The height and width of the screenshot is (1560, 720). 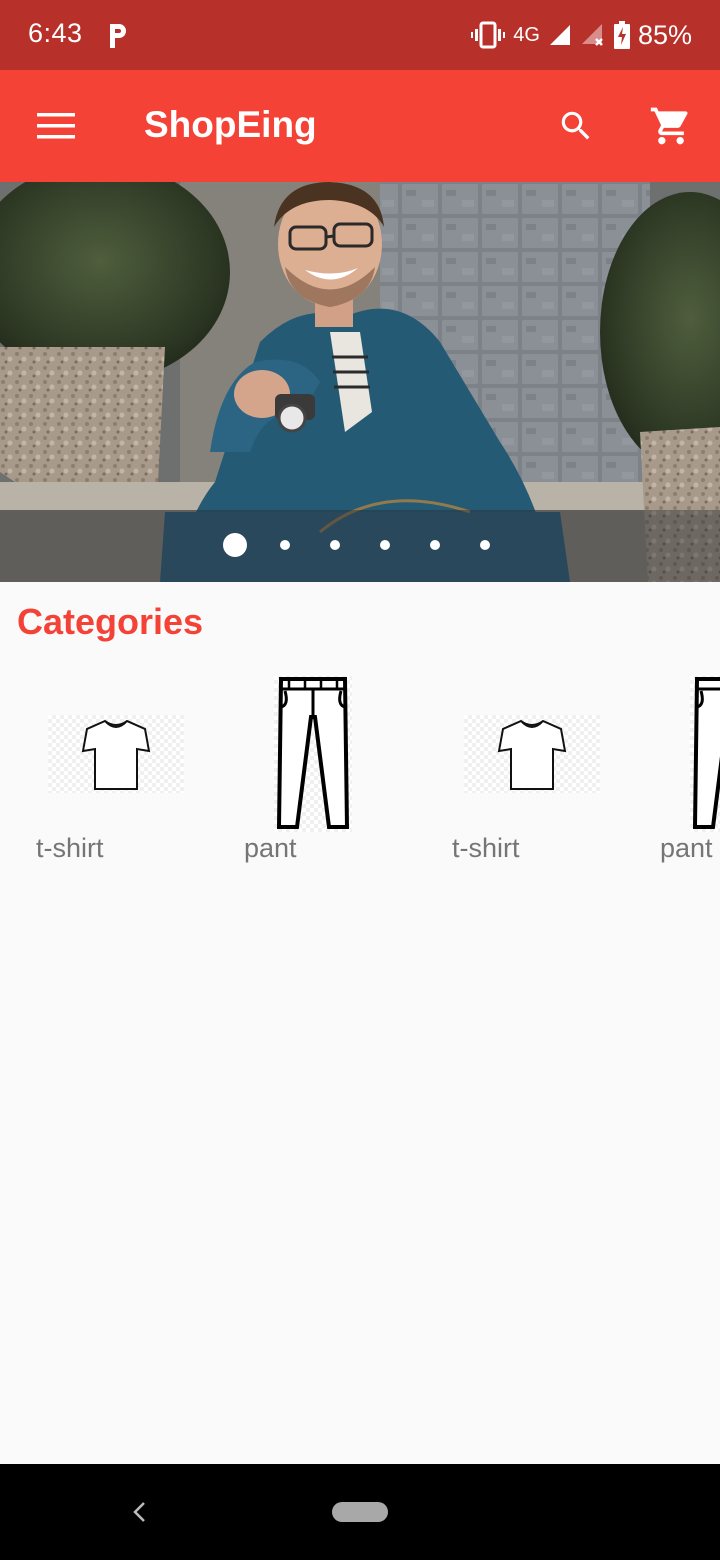 I want to click on back-button, so click(x=139, y=1512).